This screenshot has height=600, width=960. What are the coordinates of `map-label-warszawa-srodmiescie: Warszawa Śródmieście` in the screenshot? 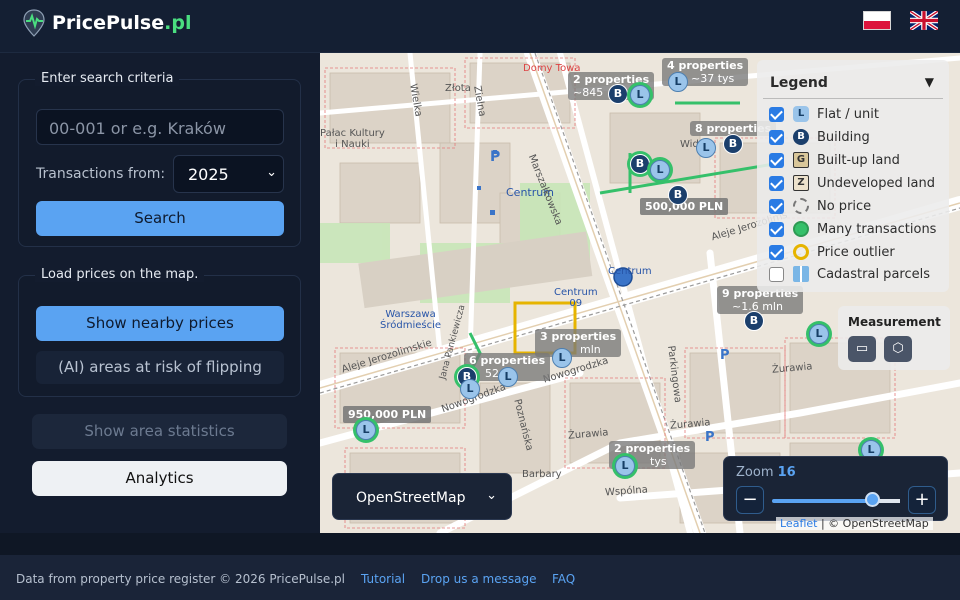 It's located at (411, 320).